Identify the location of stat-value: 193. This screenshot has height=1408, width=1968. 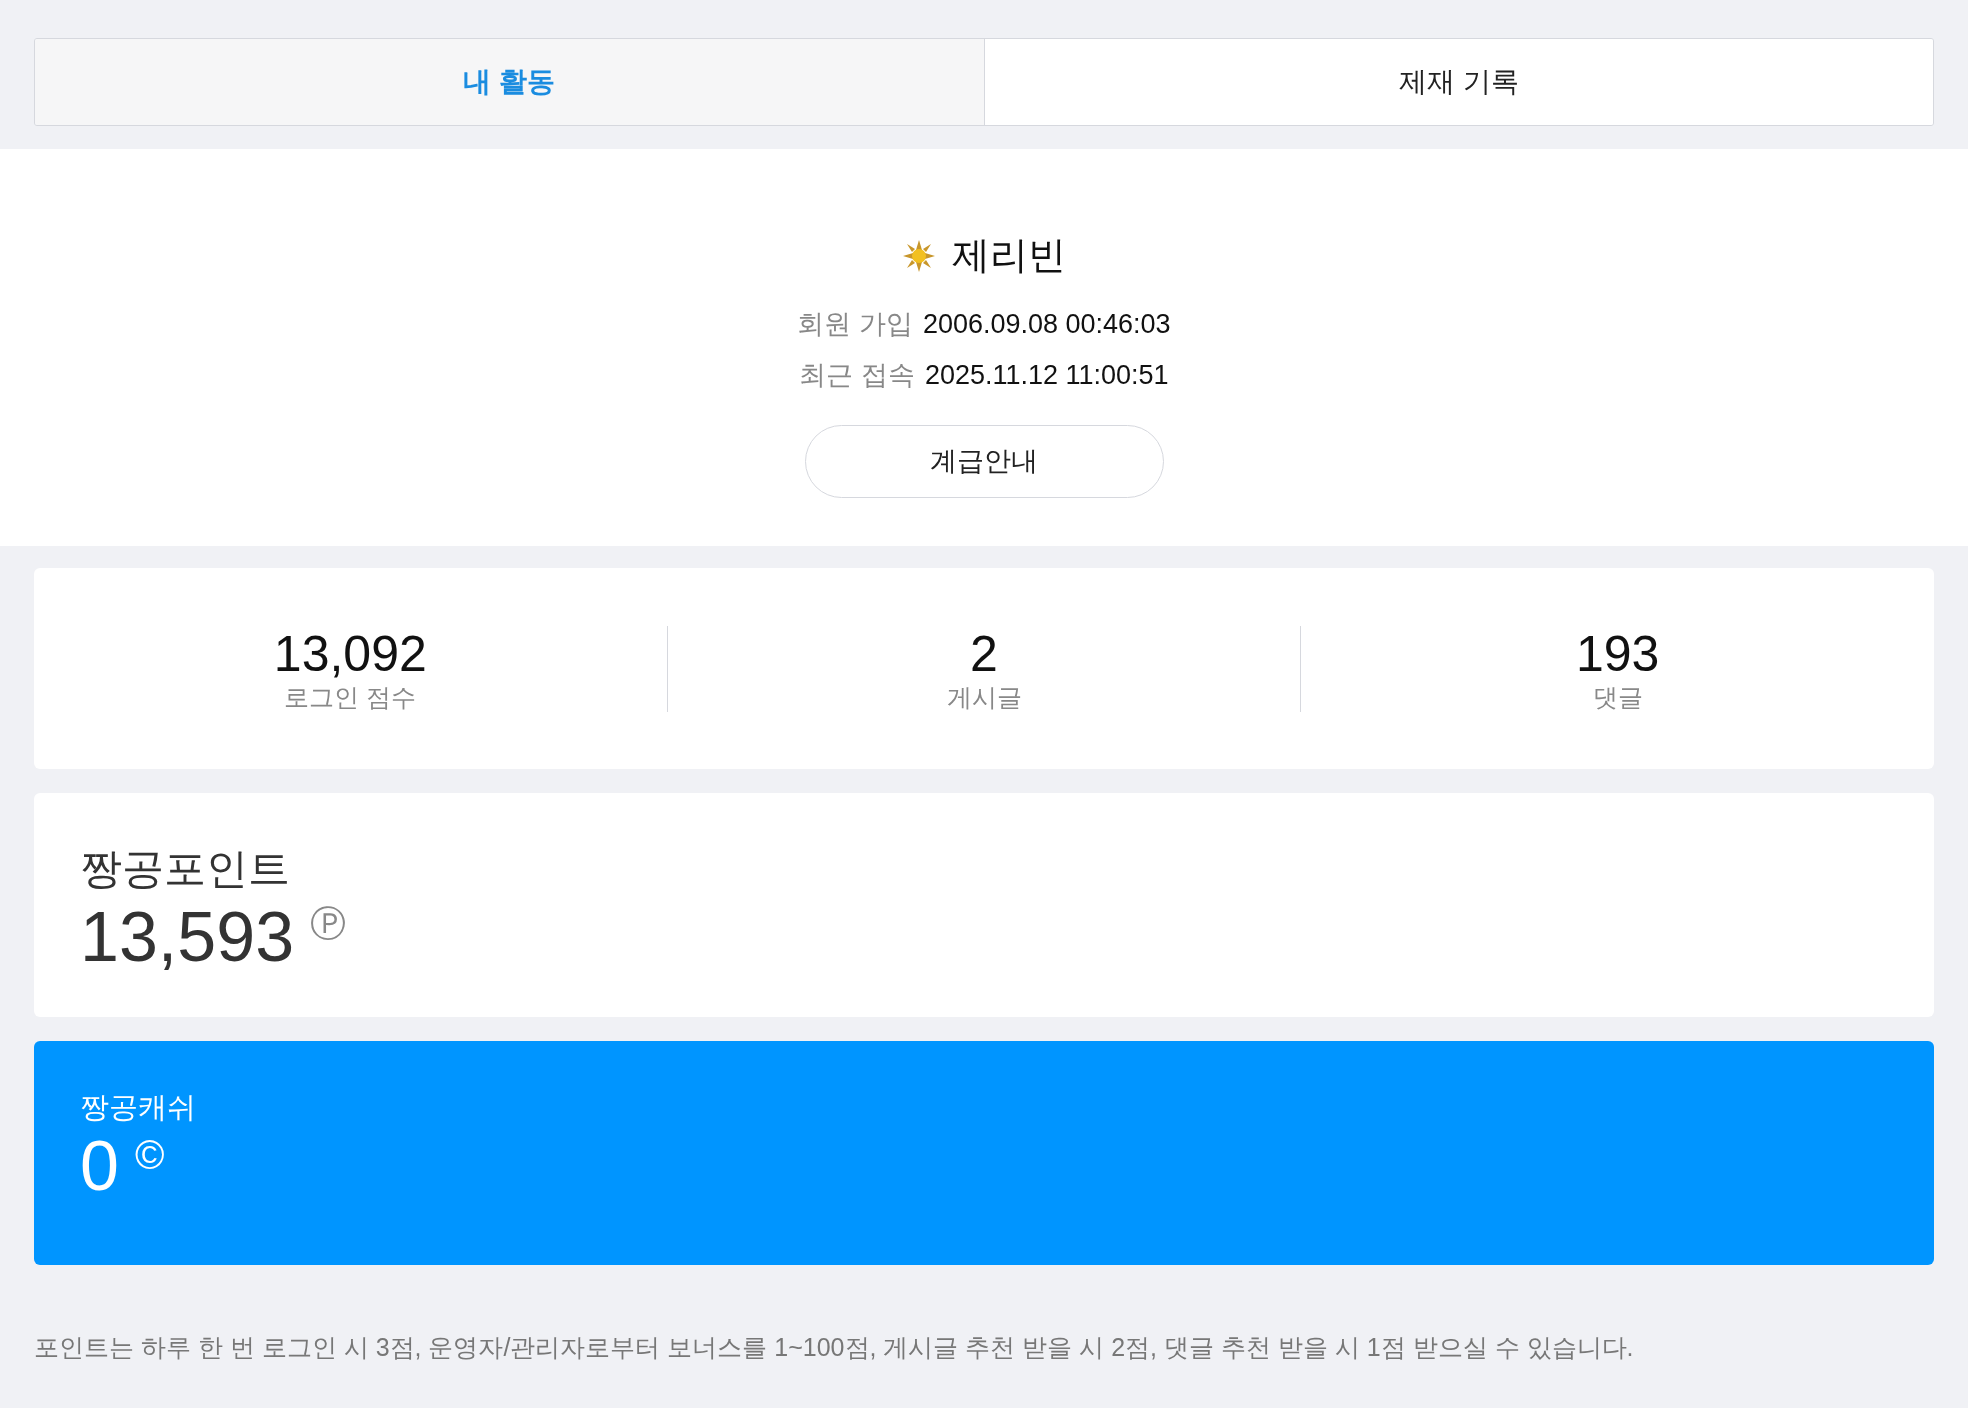
(1617, 653).